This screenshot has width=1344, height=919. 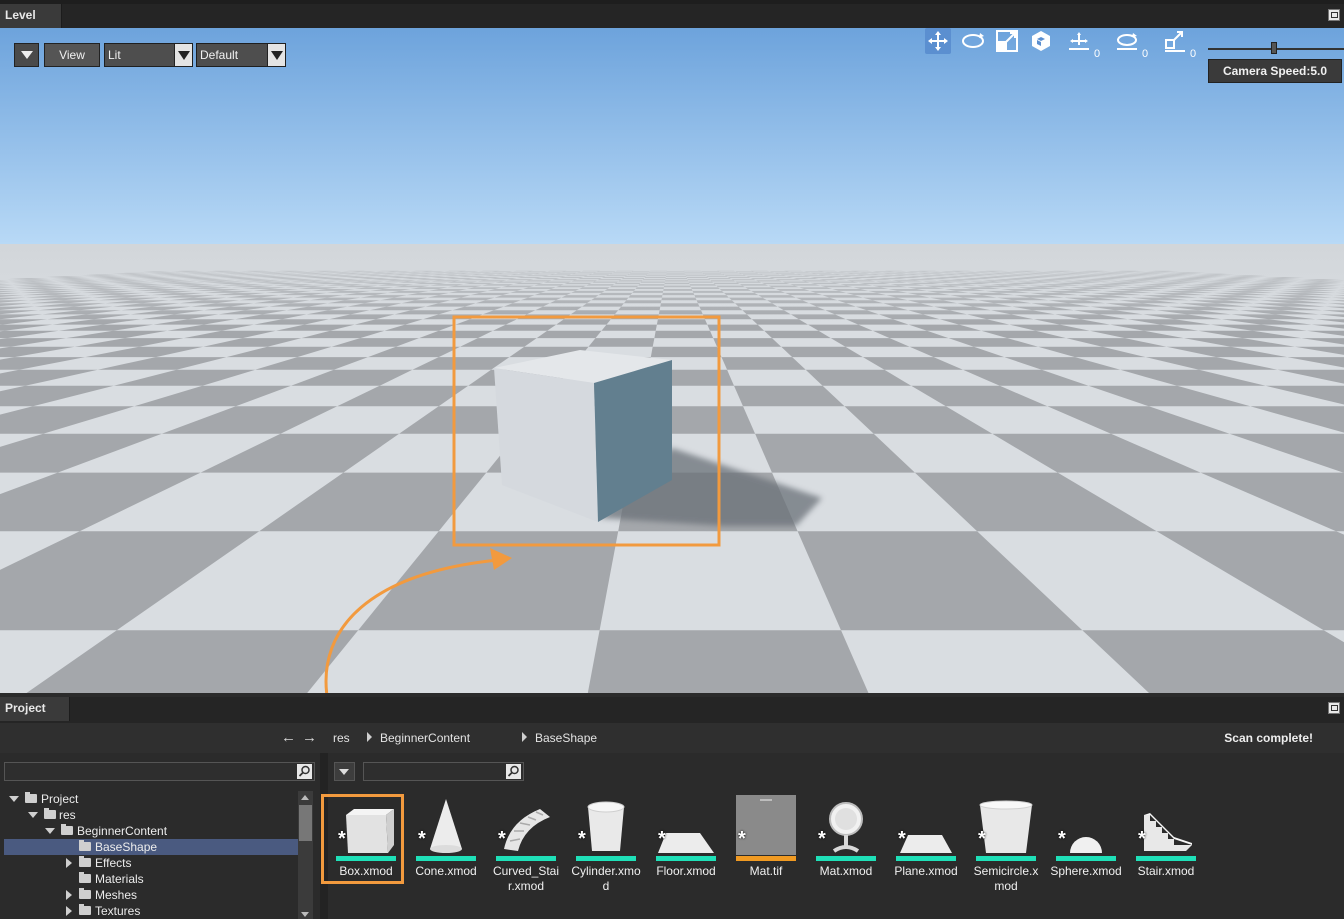 I want to click on camera-speed-readout: Camera Speed:5.0, so click(x=1275, y=71).